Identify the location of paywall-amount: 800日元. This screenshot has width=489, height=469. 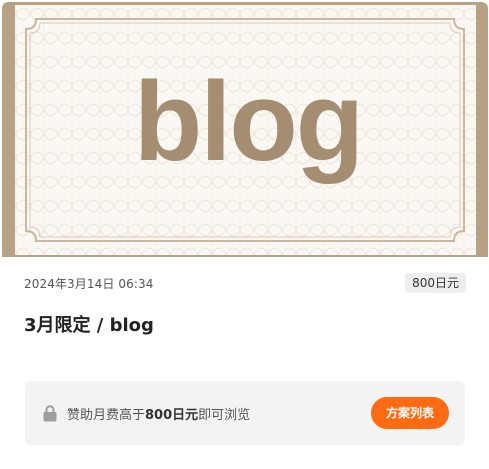
(172, 415).